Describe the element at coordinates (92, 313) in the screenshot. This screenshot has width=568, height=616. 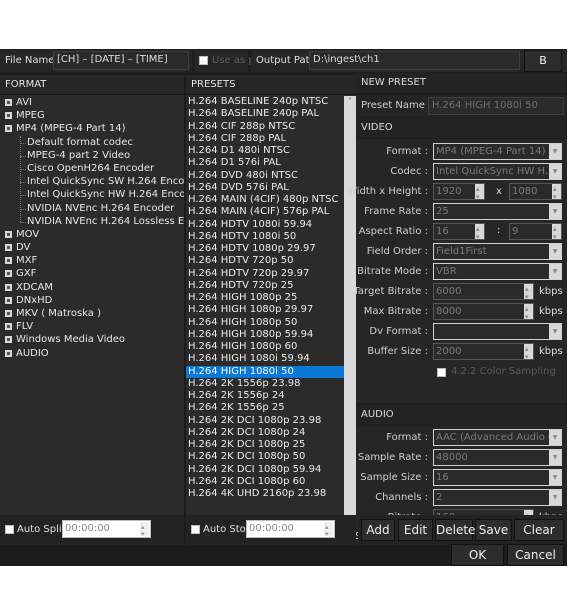
I see `tree-item-format: MKV ( Matroska )` at that location.